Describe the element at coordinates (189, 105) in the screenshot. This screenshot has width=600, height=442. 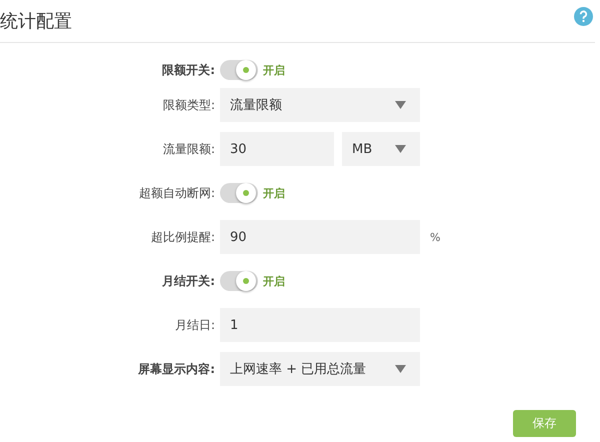
I see `field-label: 限额类型:` at that location.